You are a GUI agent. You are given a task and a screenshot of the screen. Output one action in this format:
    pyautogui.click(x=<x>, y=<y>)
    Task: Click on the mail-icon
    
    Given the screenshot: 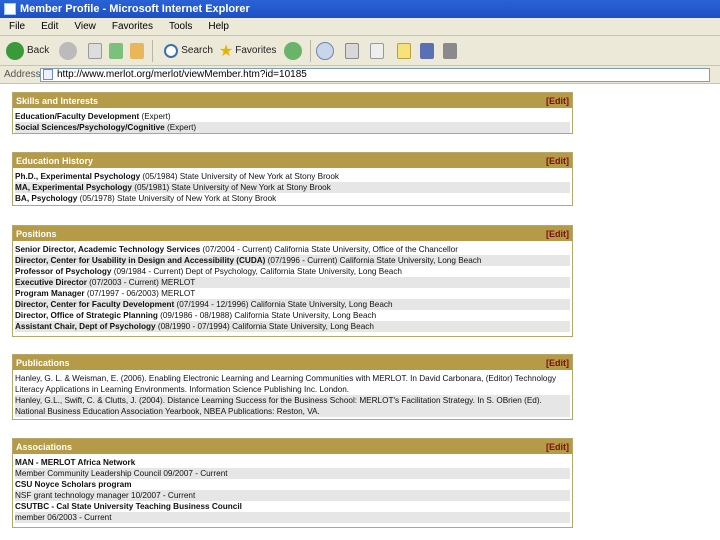 What is the action you would take?
    pyautogui.click(x=325, y=50)
    